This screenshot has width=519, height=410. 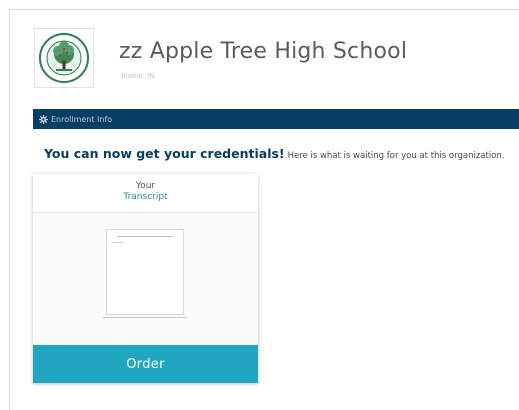 I want to click on org-location: Blaine, IN, so click(x=138, y=76).